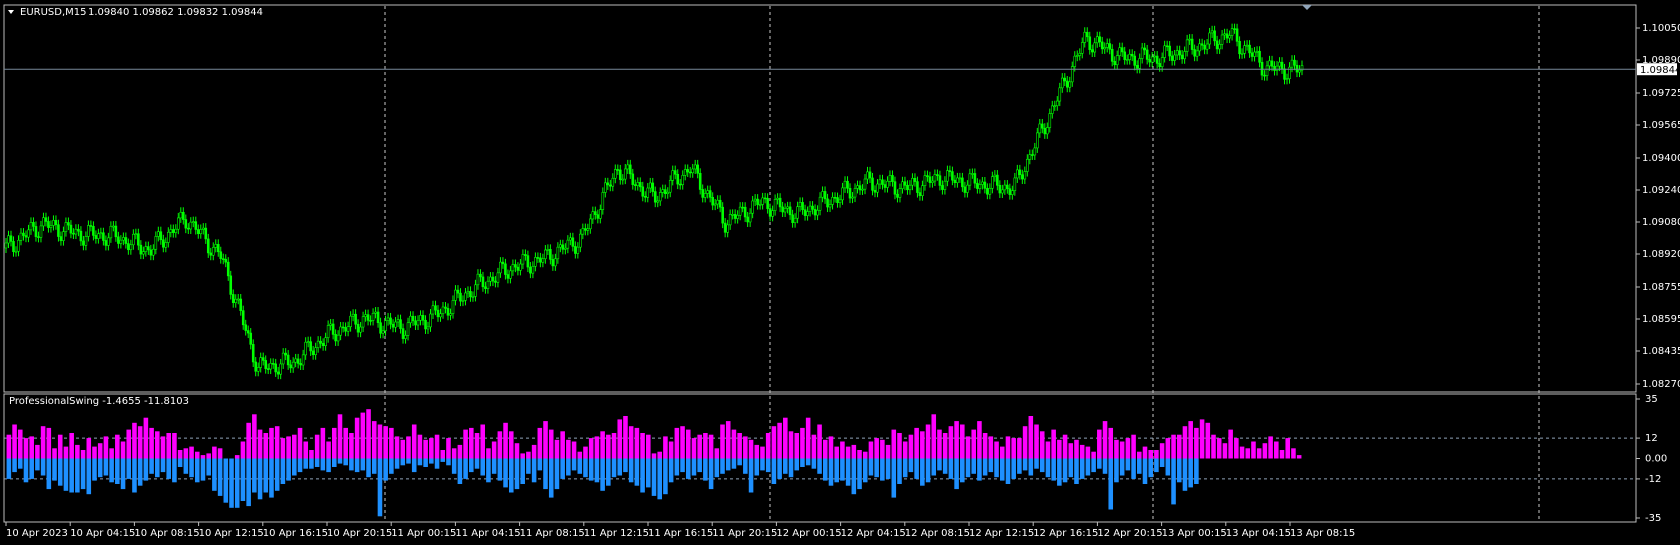  Describe the element at coordinates (102, 533) in the screenshot. I see `time-tick-label: 10 Apr 04:15` at that location.